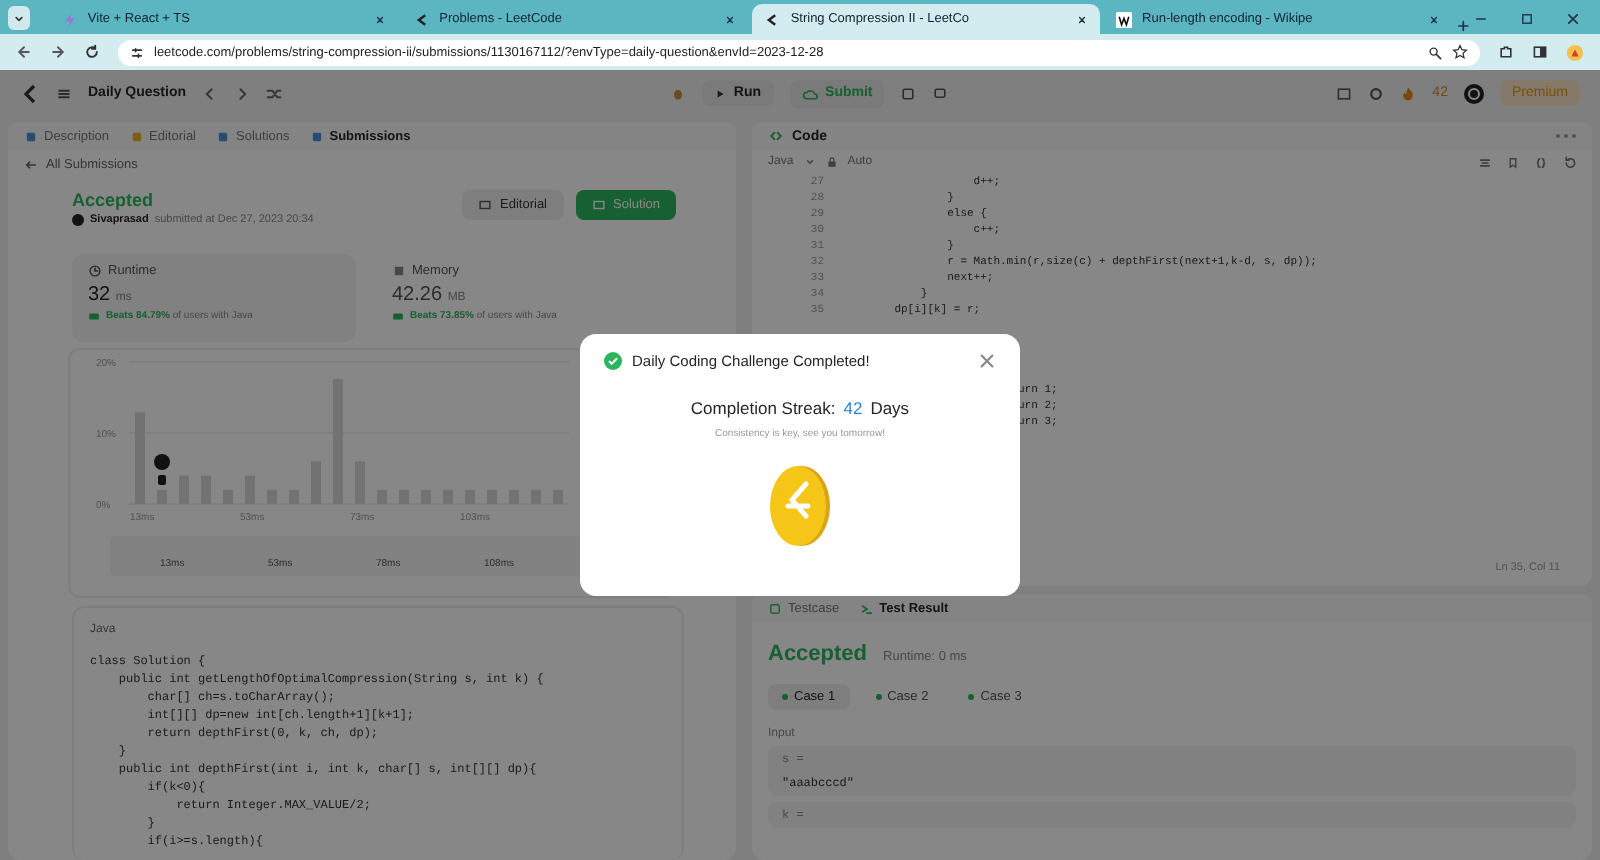 The height and width of the screenshot is (860, 1600). I want to click on next-icon, so click(242, 93).